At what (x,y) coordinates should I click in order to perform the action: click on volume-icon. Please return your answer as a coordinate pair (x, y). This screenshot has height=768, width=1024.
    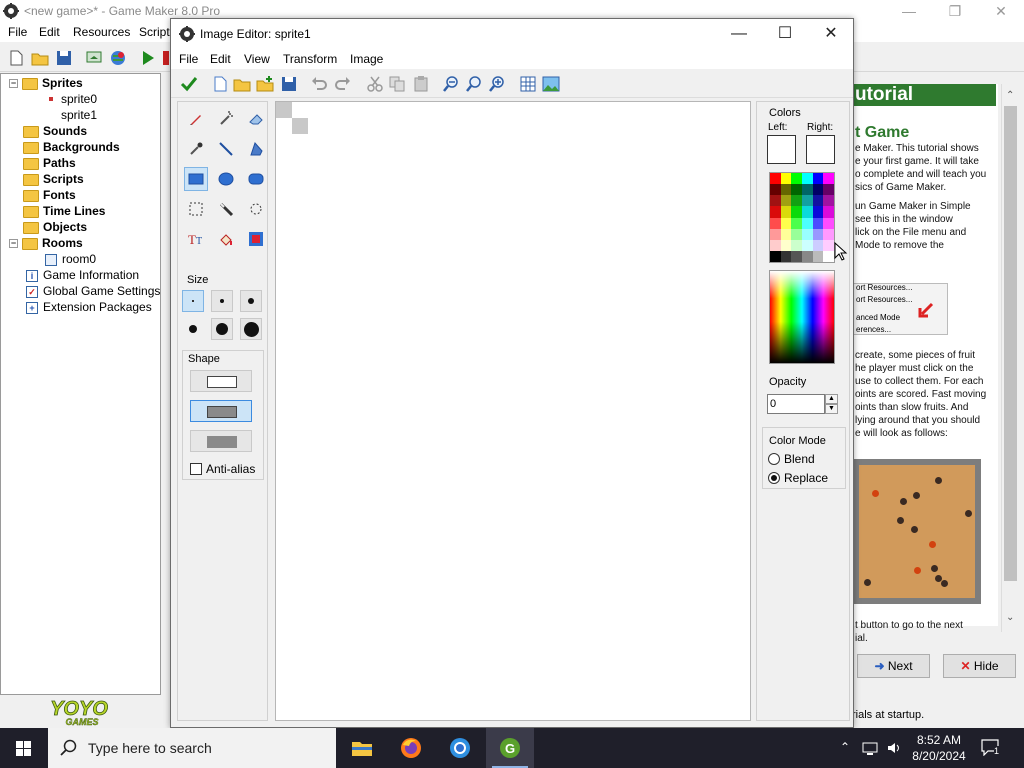
    Looking at the image, I should click on (894, 748).